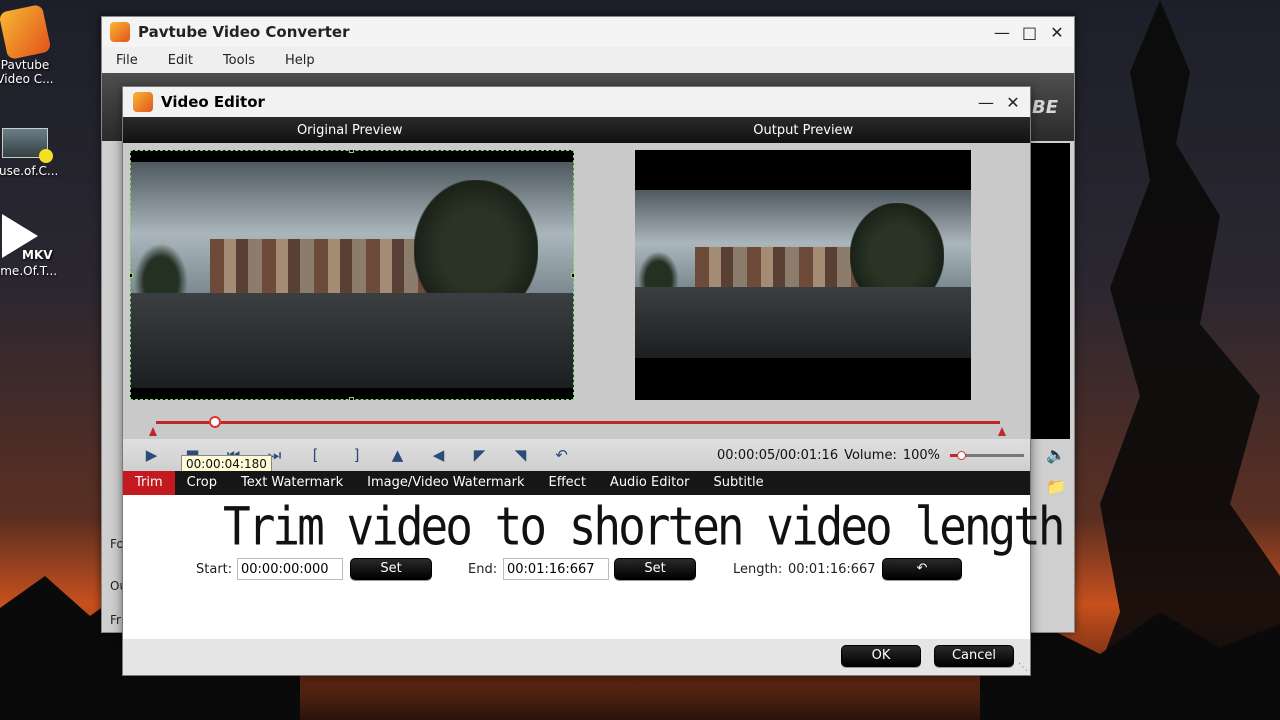 The height and width of the screenshot is (720, 1280). Describe the element at coordinates (356, 455) in the screenshot. I see `mark-out-icon: ]` at that location.